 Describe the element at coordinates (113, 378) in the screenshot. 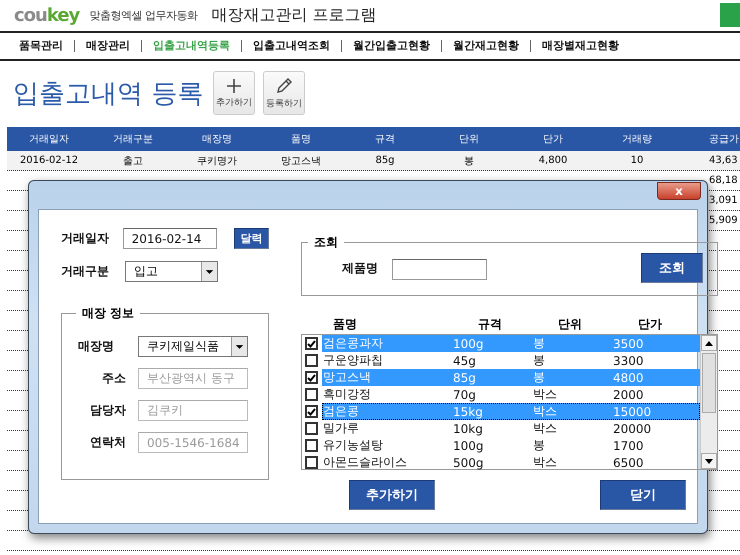

I see `field-label: 주소` at that location.